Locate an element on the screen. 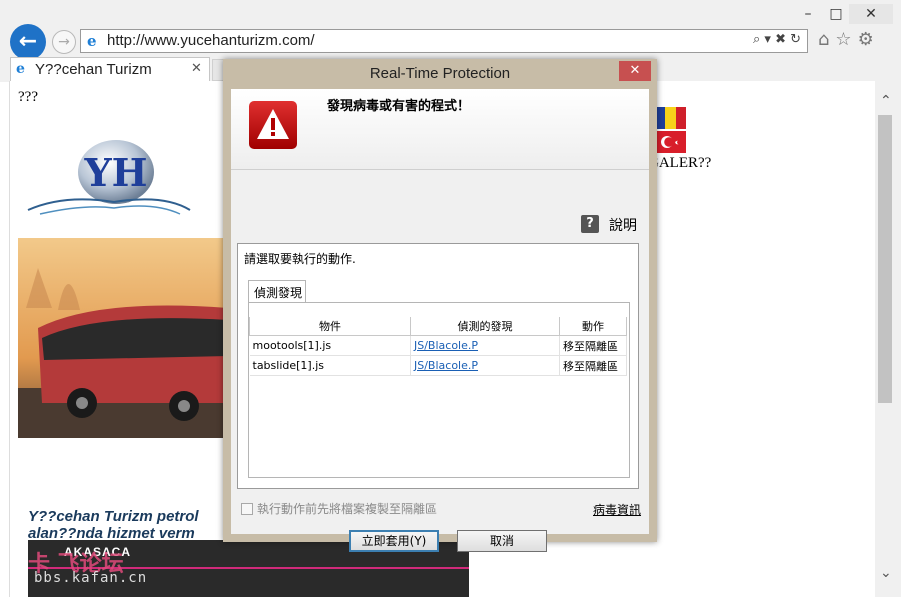  tab-detections: 偵測發現 is located at coordinates (277, 291).